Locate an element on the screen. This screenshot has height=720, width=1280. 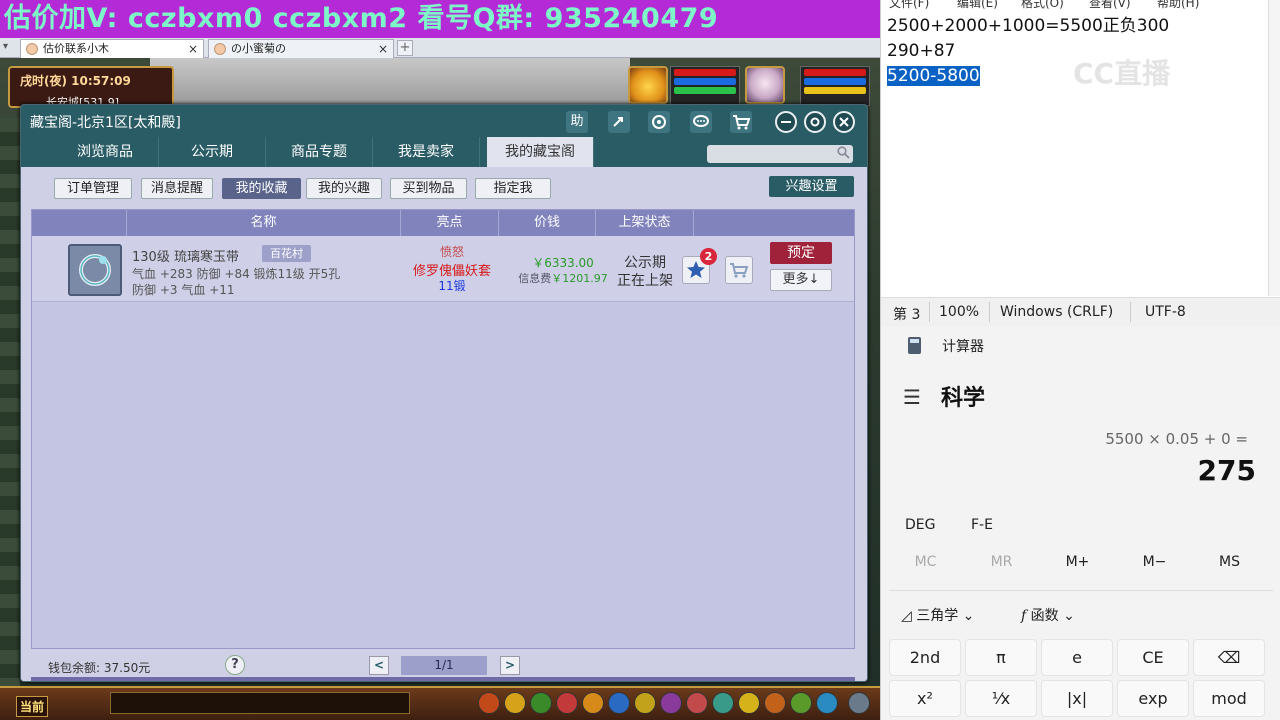
notepad-scrollbar is located at coordinates (1274, 148).